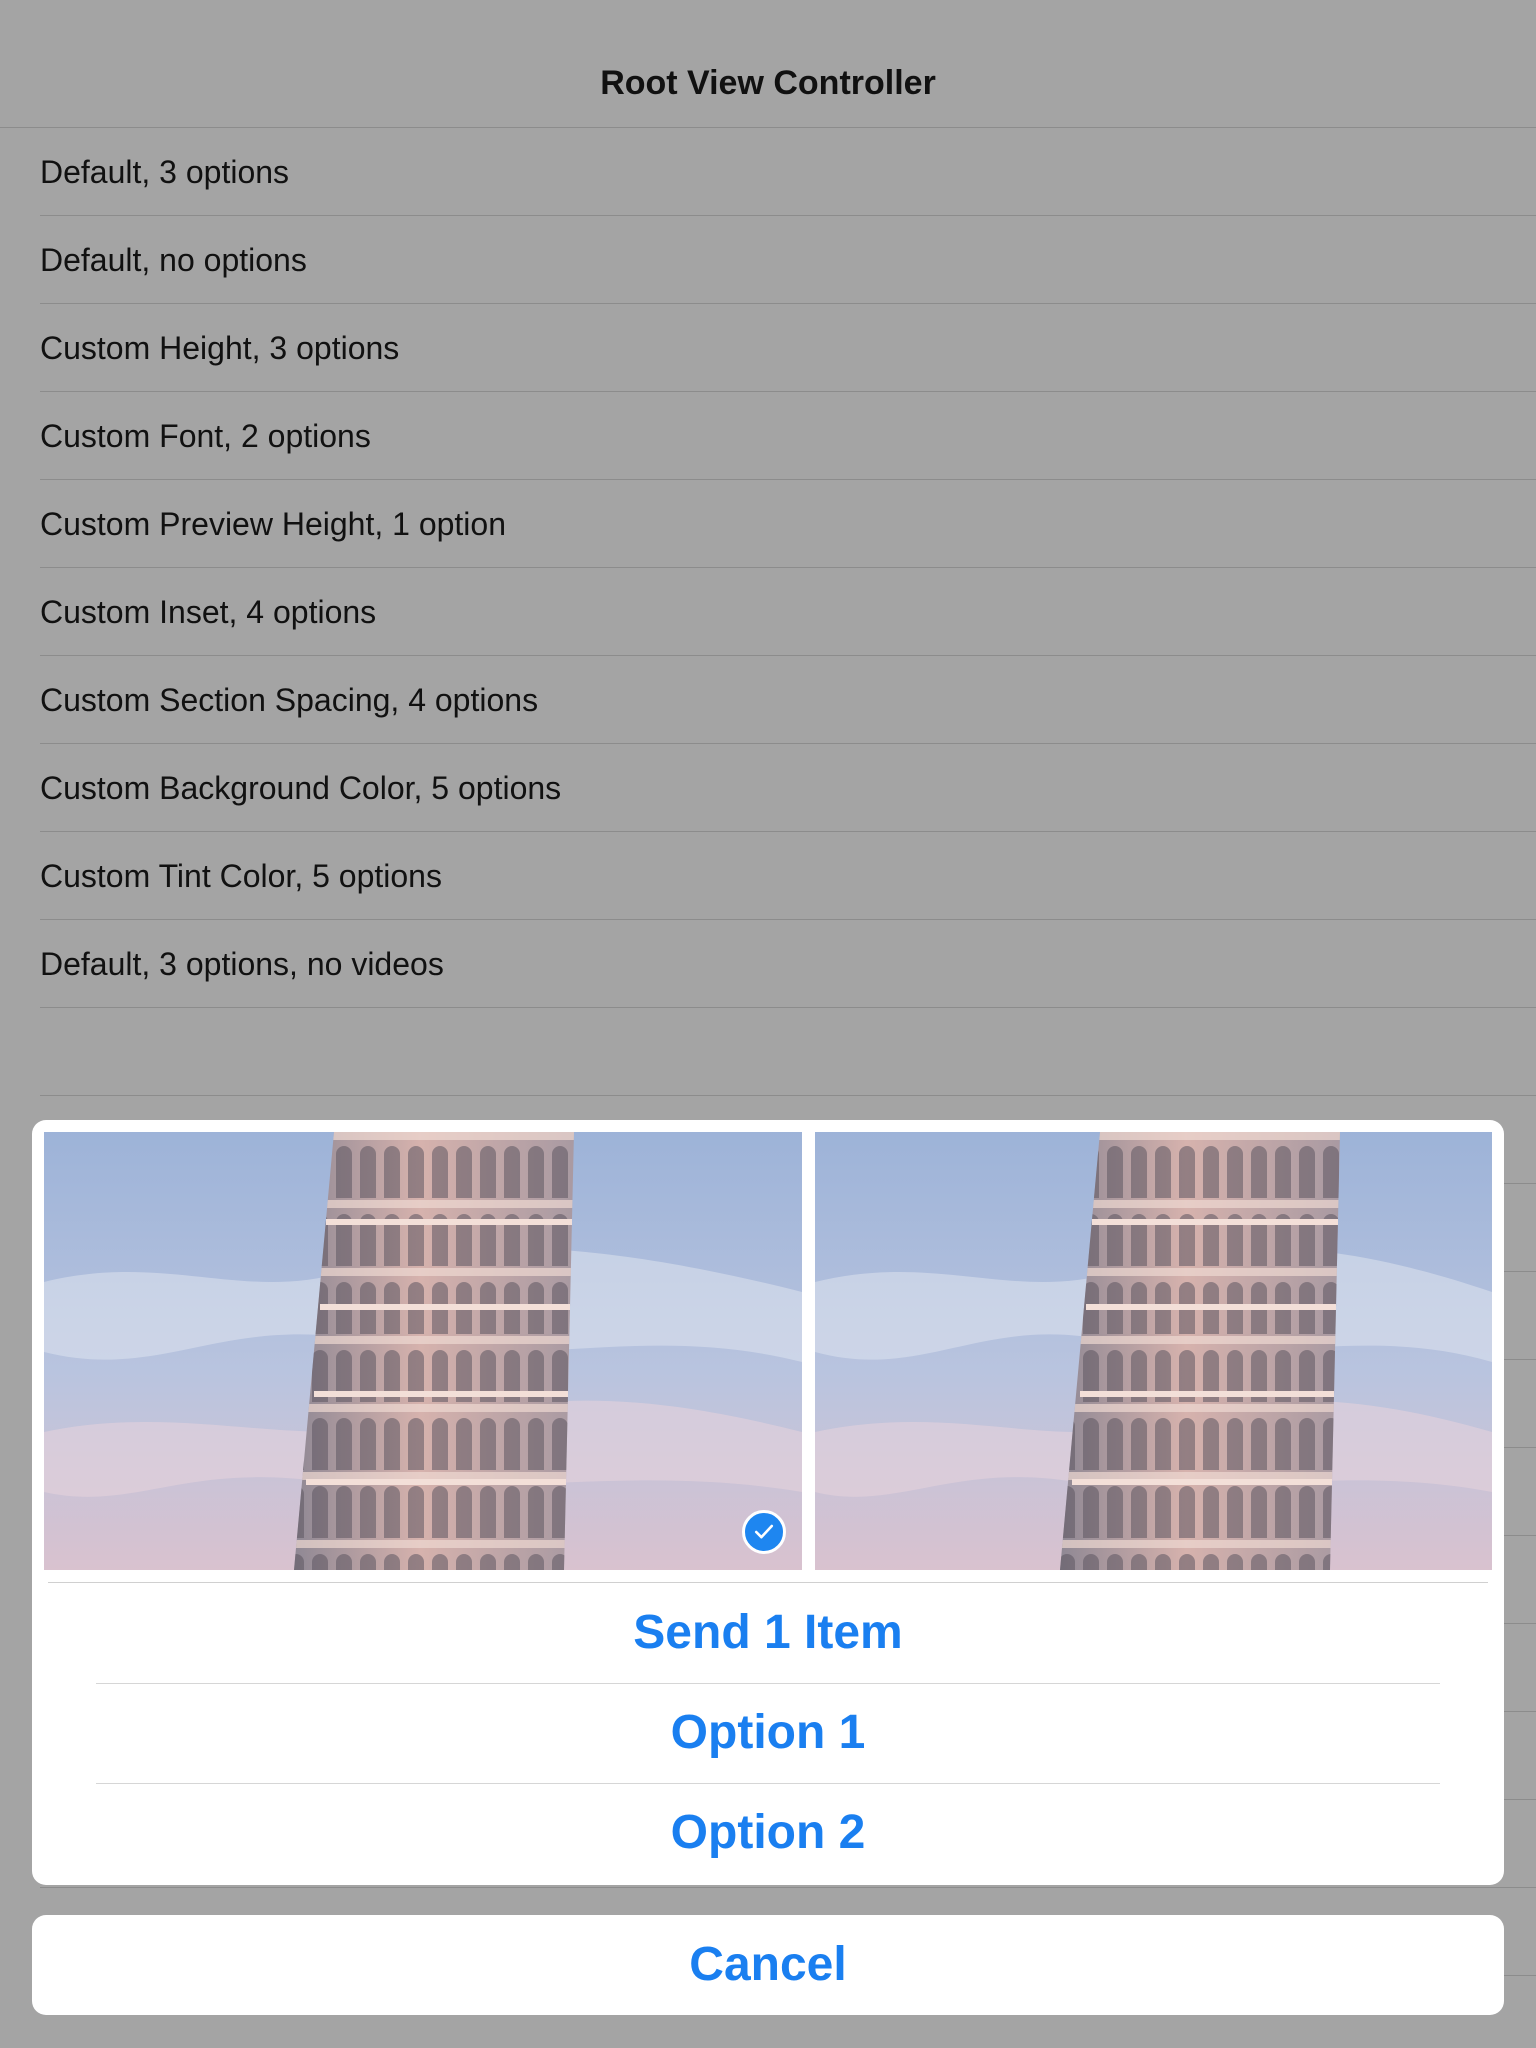  I want to click on table-row: Custom Preview Height, 1 option, so click(788, 524).